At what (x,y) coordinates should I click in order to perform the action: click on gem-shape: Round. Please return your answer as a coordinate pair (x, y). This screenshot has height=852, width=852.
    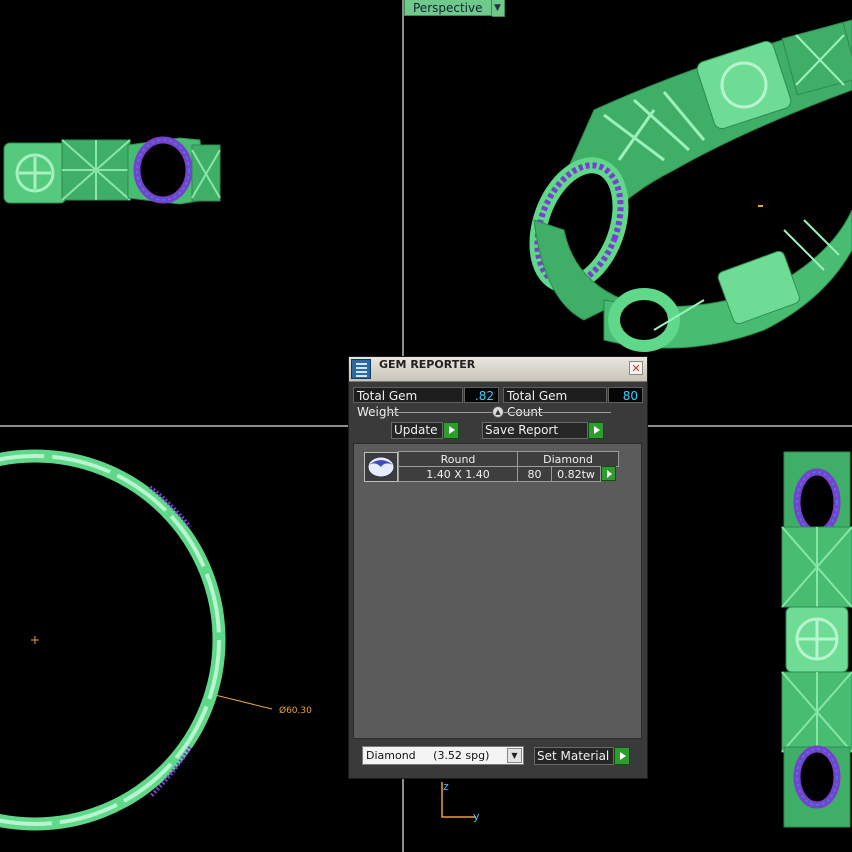
    Looking at the image, I should click on (458, 459).